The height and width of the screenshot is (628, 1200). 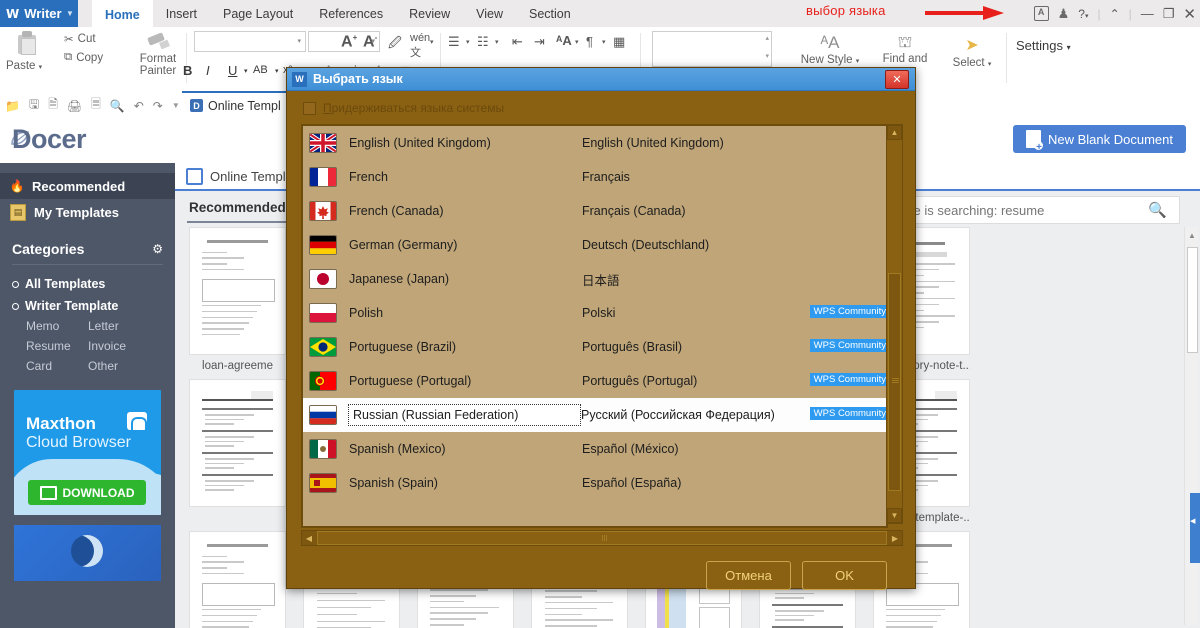 I want to click on tab-references: References, so click(x=351, y=13).